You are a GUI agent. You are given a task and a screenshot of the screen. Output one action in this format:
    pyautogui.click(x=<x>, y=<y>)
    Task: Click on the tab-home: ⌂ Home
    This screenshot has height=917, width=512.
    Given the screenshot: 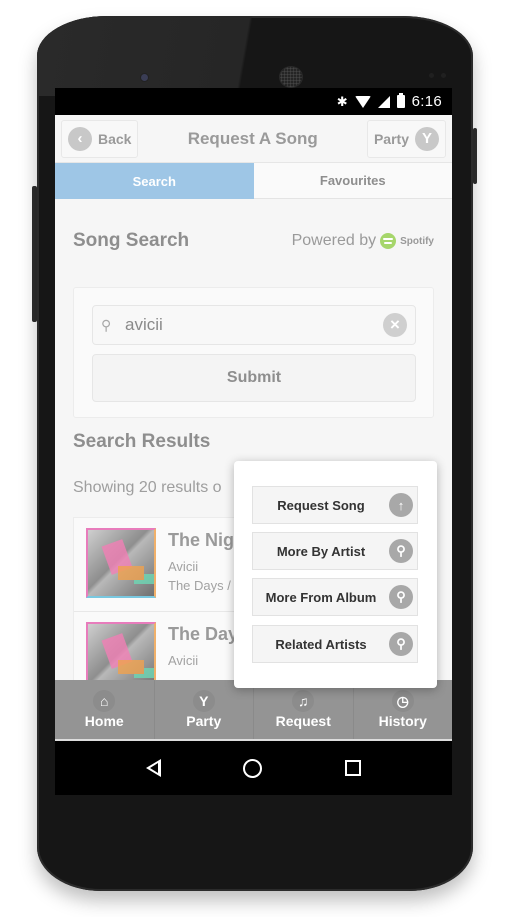 What is the action you would take?
    pyautogui.click(x=105, y=709)
    